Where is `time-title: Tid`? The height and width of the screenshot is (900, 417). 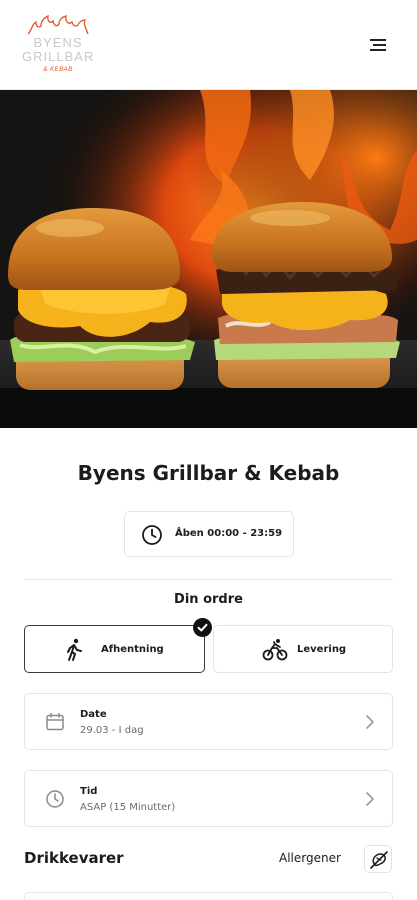
time-title: Tid is located at coordinates (89, 791).